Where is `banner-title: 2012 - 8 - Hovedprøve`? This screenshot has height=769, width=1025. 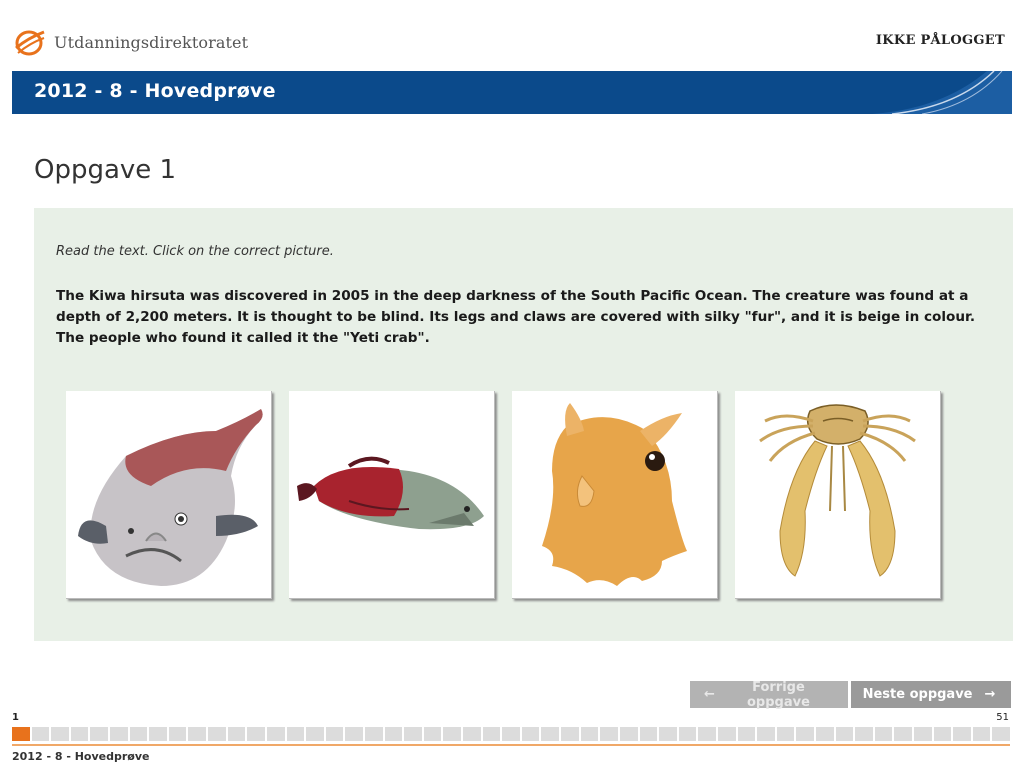 banner-title: 2012 - 8 - Hovedprøve is located at coordinates (155, 91).